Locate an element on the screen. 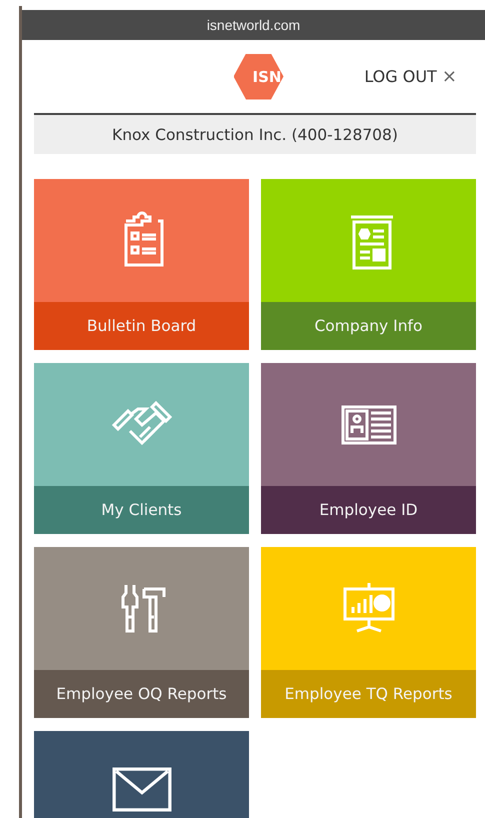  menu-tile: Company Info is located at coordinates (368, 264).